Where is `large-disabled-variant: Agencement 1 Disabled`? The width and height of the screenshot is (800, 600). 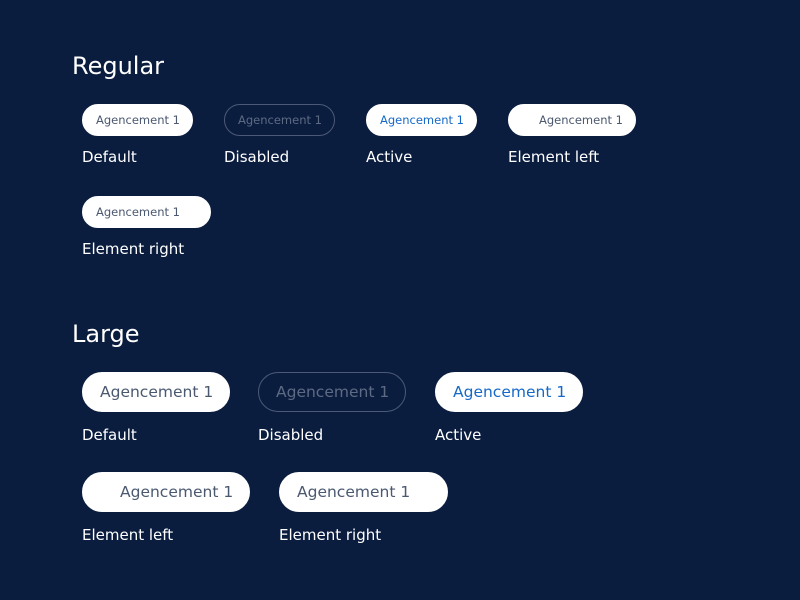 large-disabled-variant: Agencement 1 Disabled is located at coordinates (332, 408).